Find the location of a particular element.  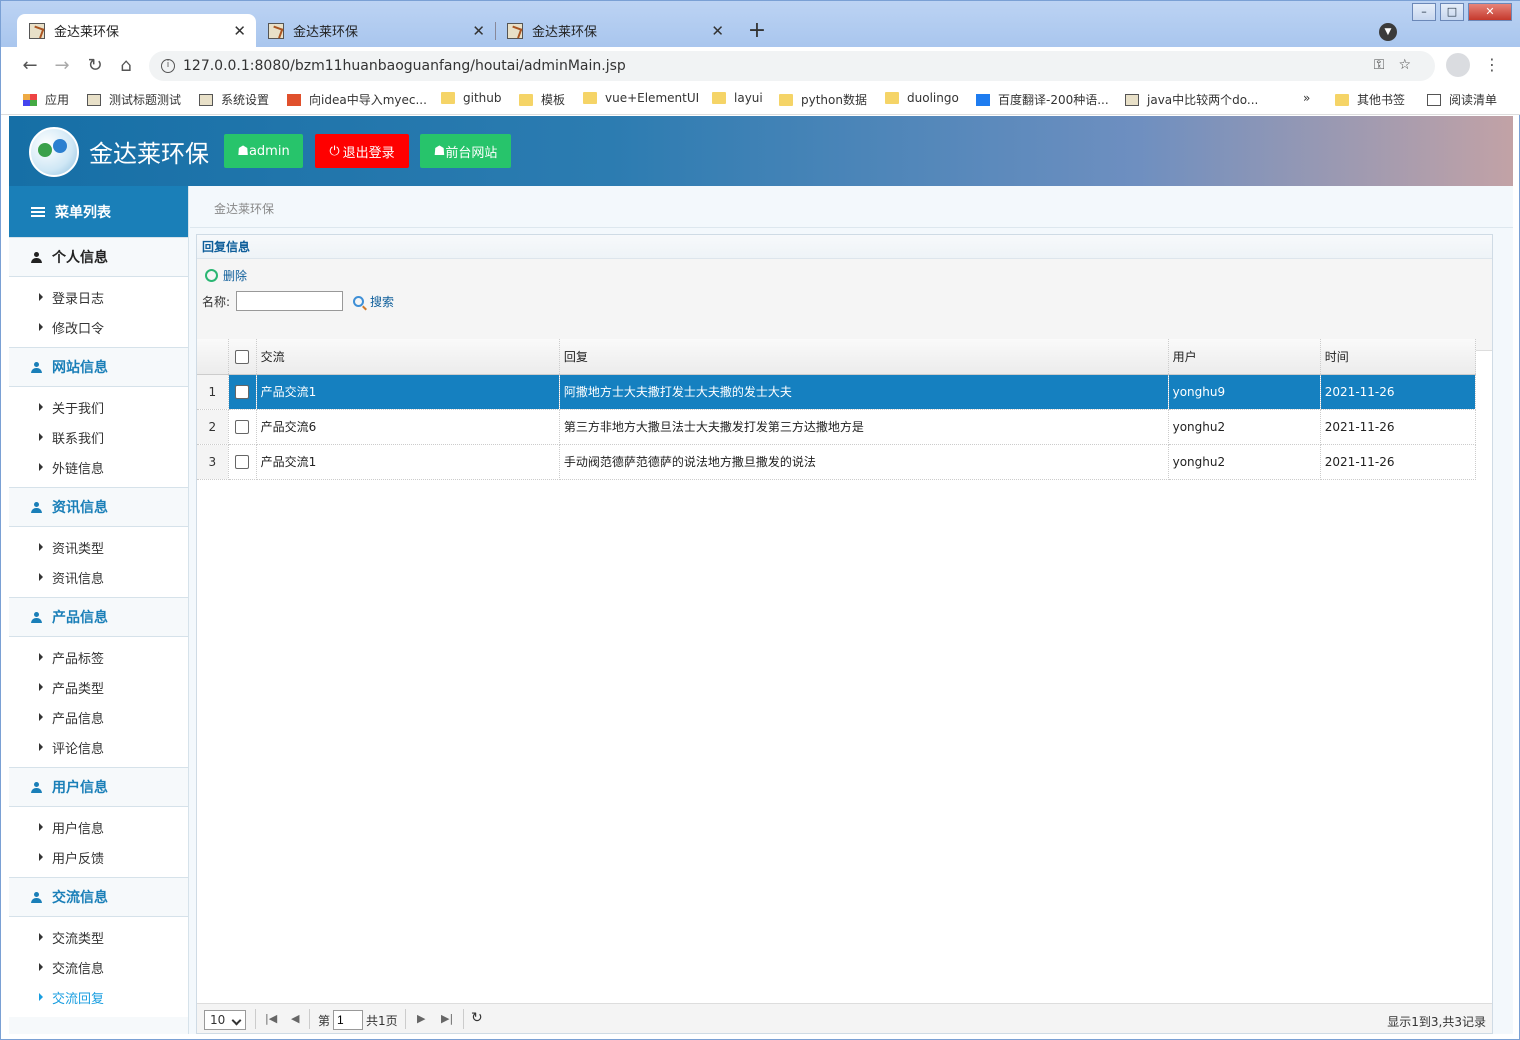

bookmark-apps: 应用 is located at coordinates (46, 99).